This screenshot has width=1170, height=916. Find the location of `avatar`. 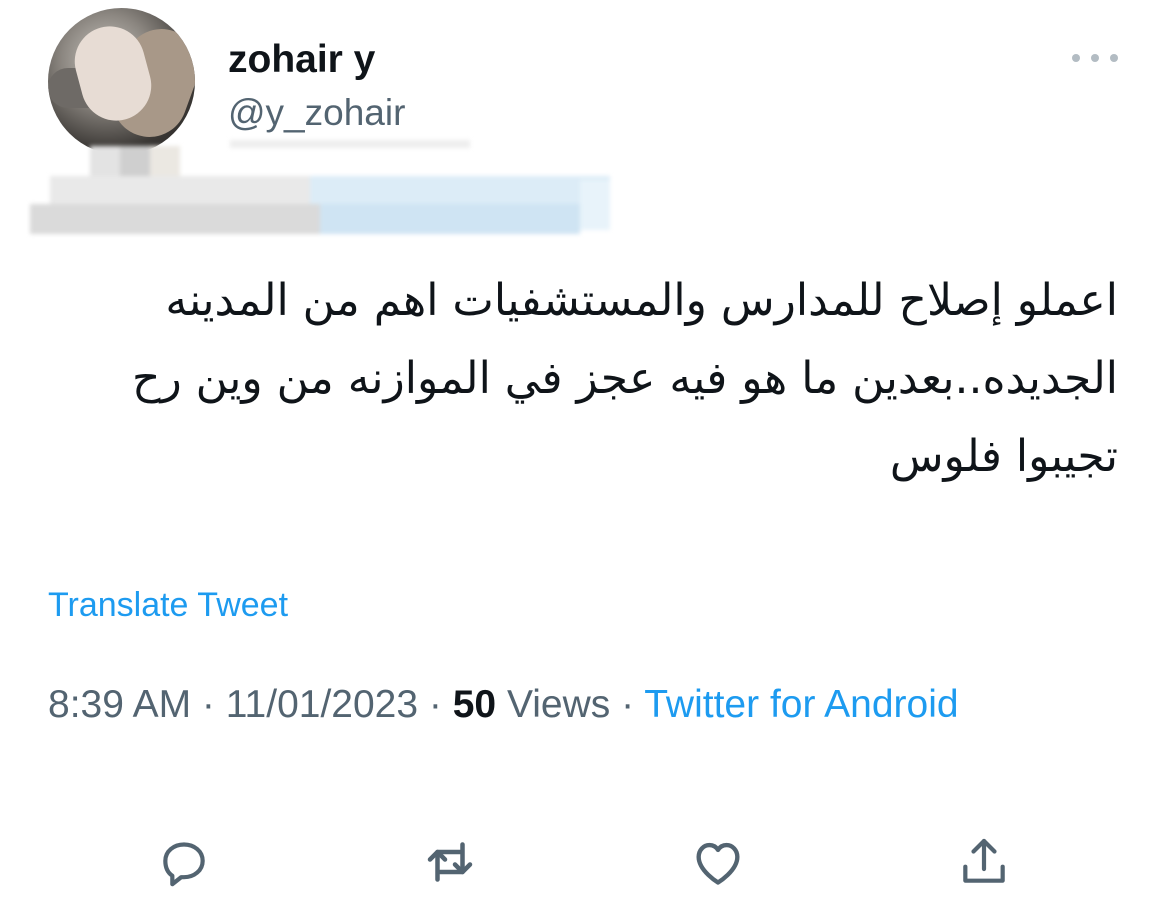

avatar is located at coordinates (121, 81).